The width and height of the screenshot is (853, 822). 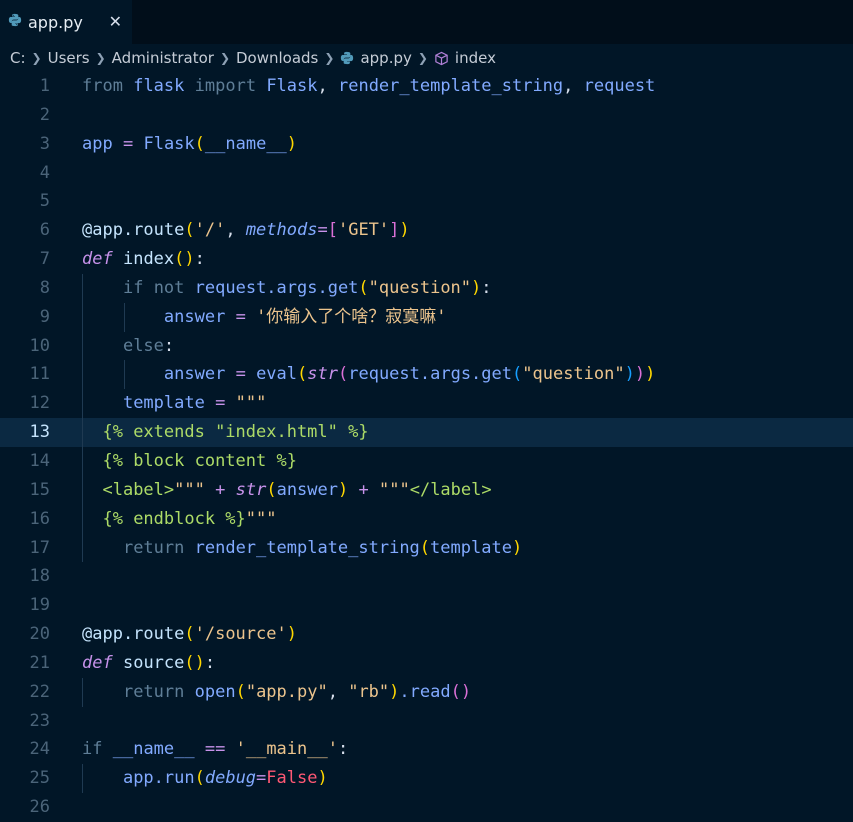 I want to click on line-number: 26, so click(x=39, y=807).